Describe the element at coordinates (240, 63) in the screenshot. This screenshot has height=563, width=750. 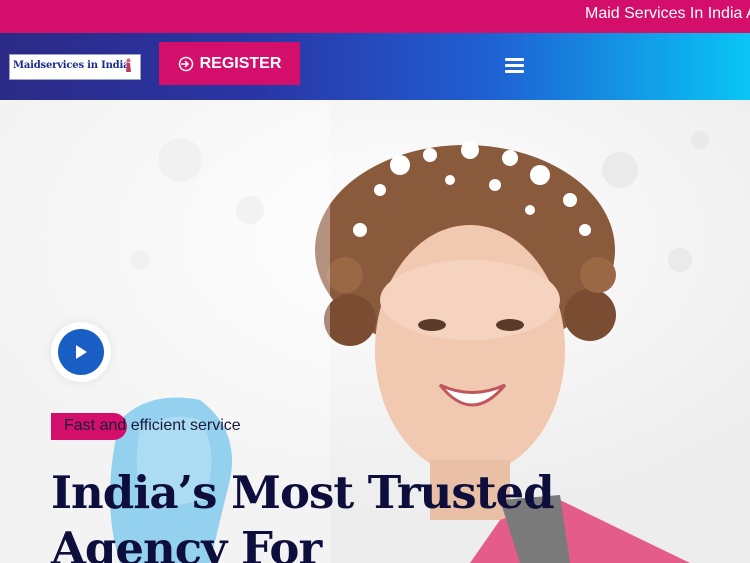
I see `register-button-label: REGISTER` at that location.